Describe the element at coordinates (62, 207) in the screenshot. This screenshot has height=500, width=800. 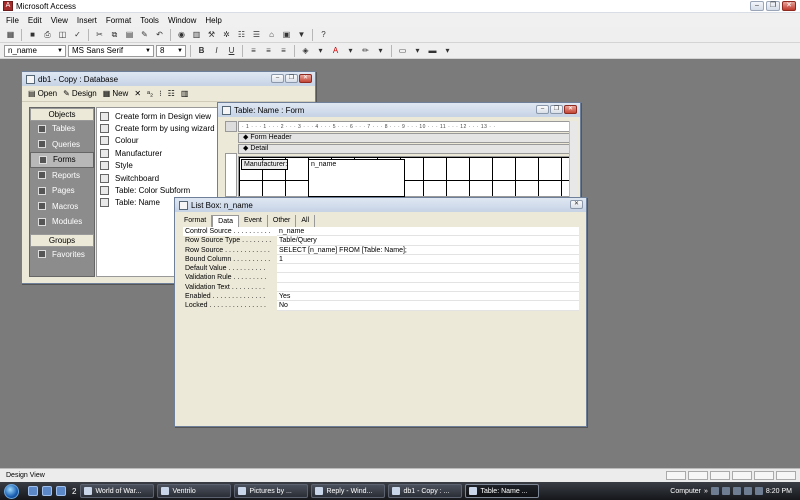
I see `object-macros: Macros` at that location.